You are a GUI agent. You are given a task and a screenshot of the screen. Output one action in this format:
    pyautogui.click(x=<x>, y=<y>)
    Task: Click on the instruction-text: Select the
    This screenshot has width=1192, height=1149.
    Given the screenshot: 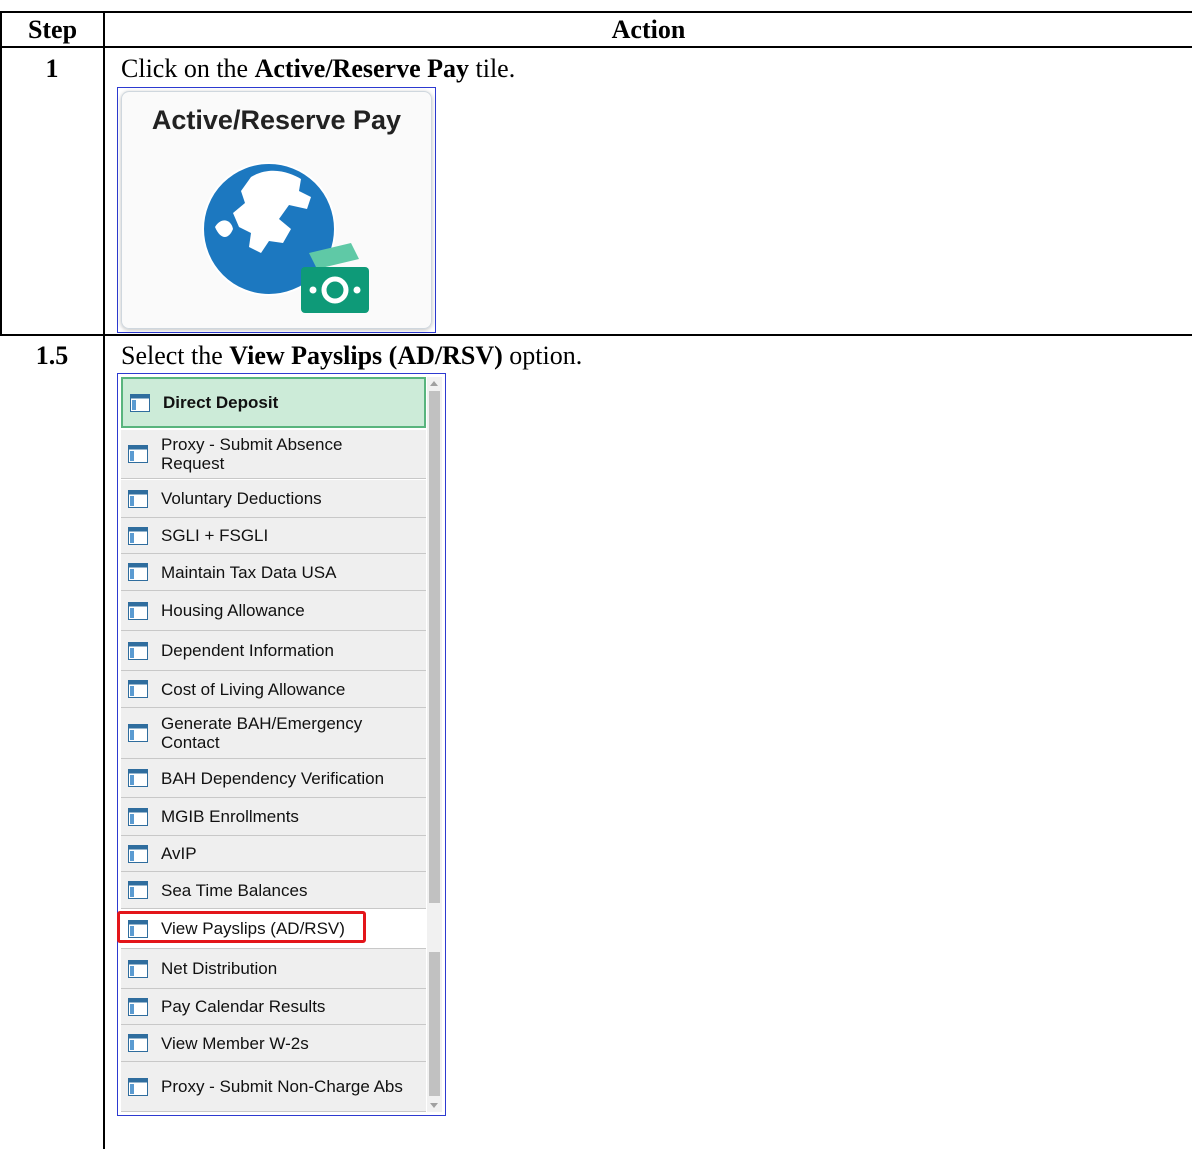 What is the action you would take?
    pyautogui.click(x=175, y=355)
    